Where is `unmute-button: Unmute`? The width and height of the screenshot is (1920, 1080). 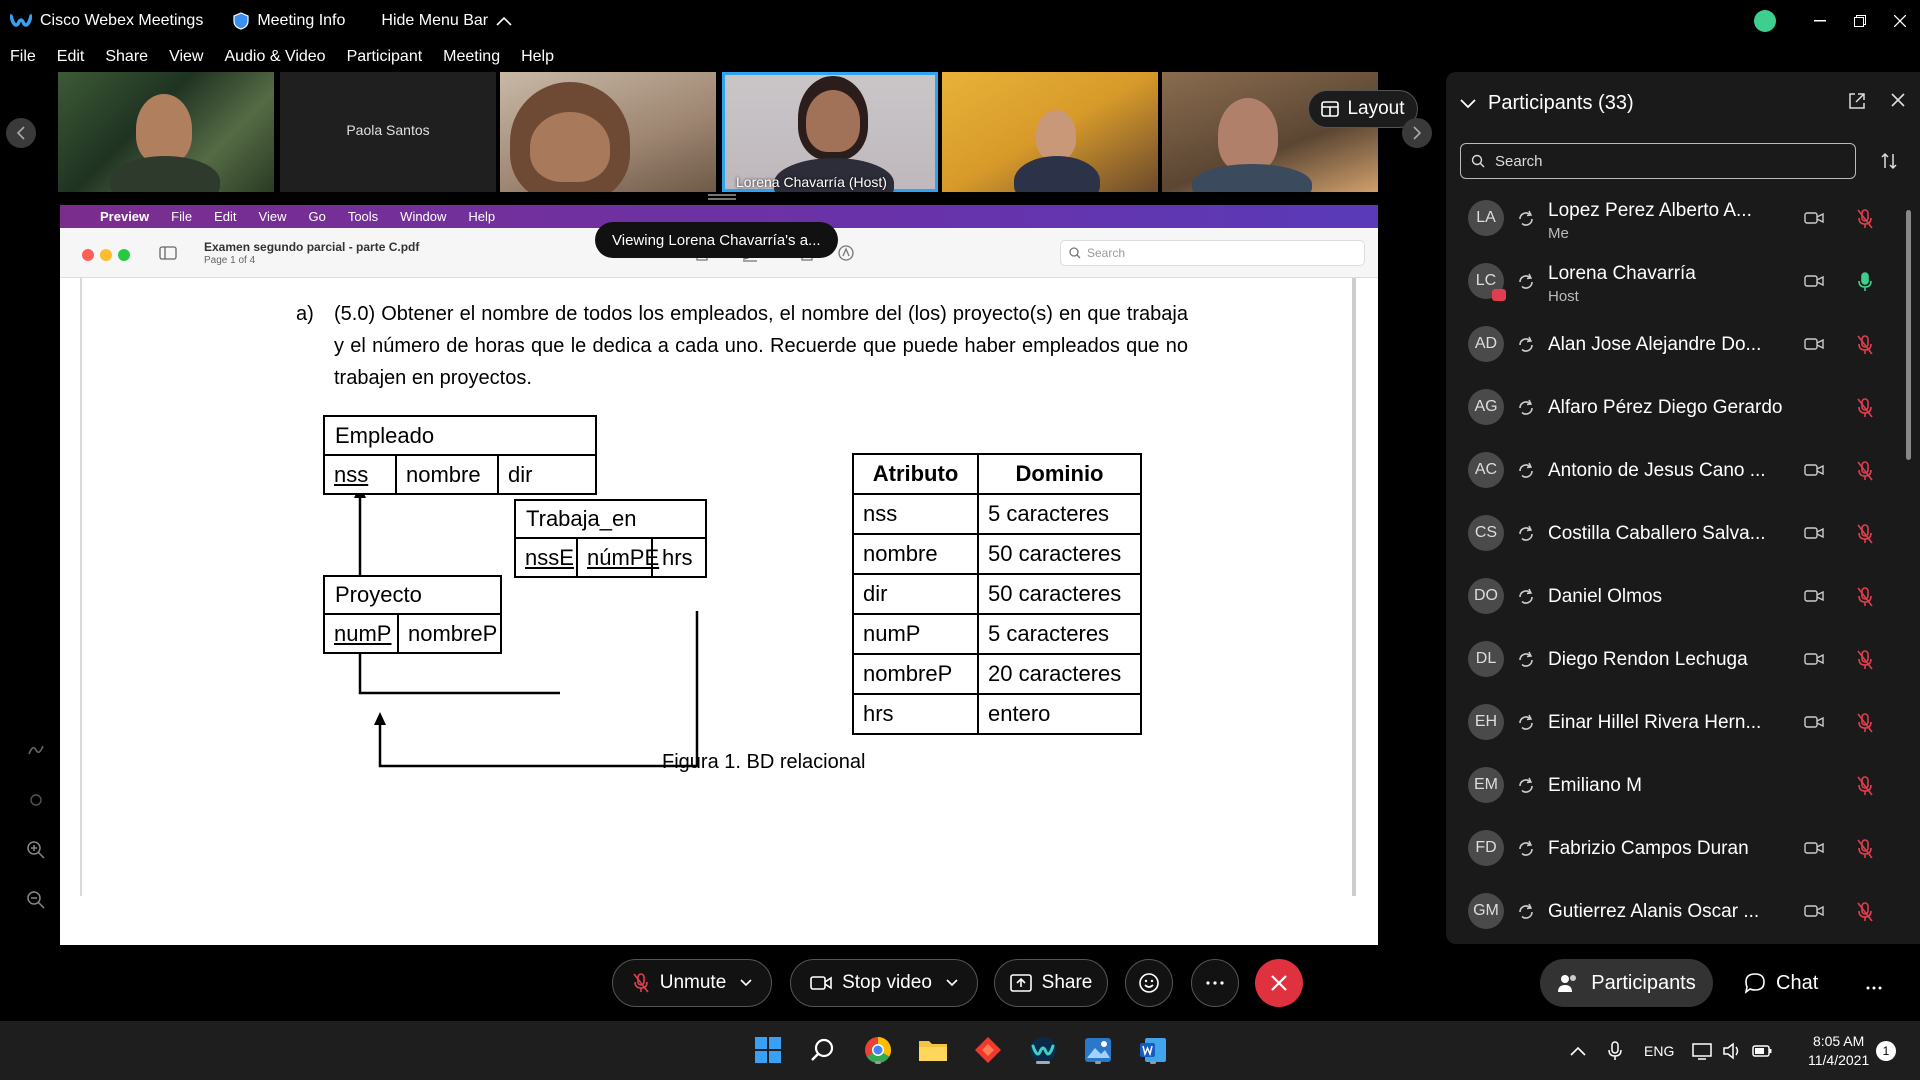 unmute-button: Unmute is located at coordinates (692, 983).